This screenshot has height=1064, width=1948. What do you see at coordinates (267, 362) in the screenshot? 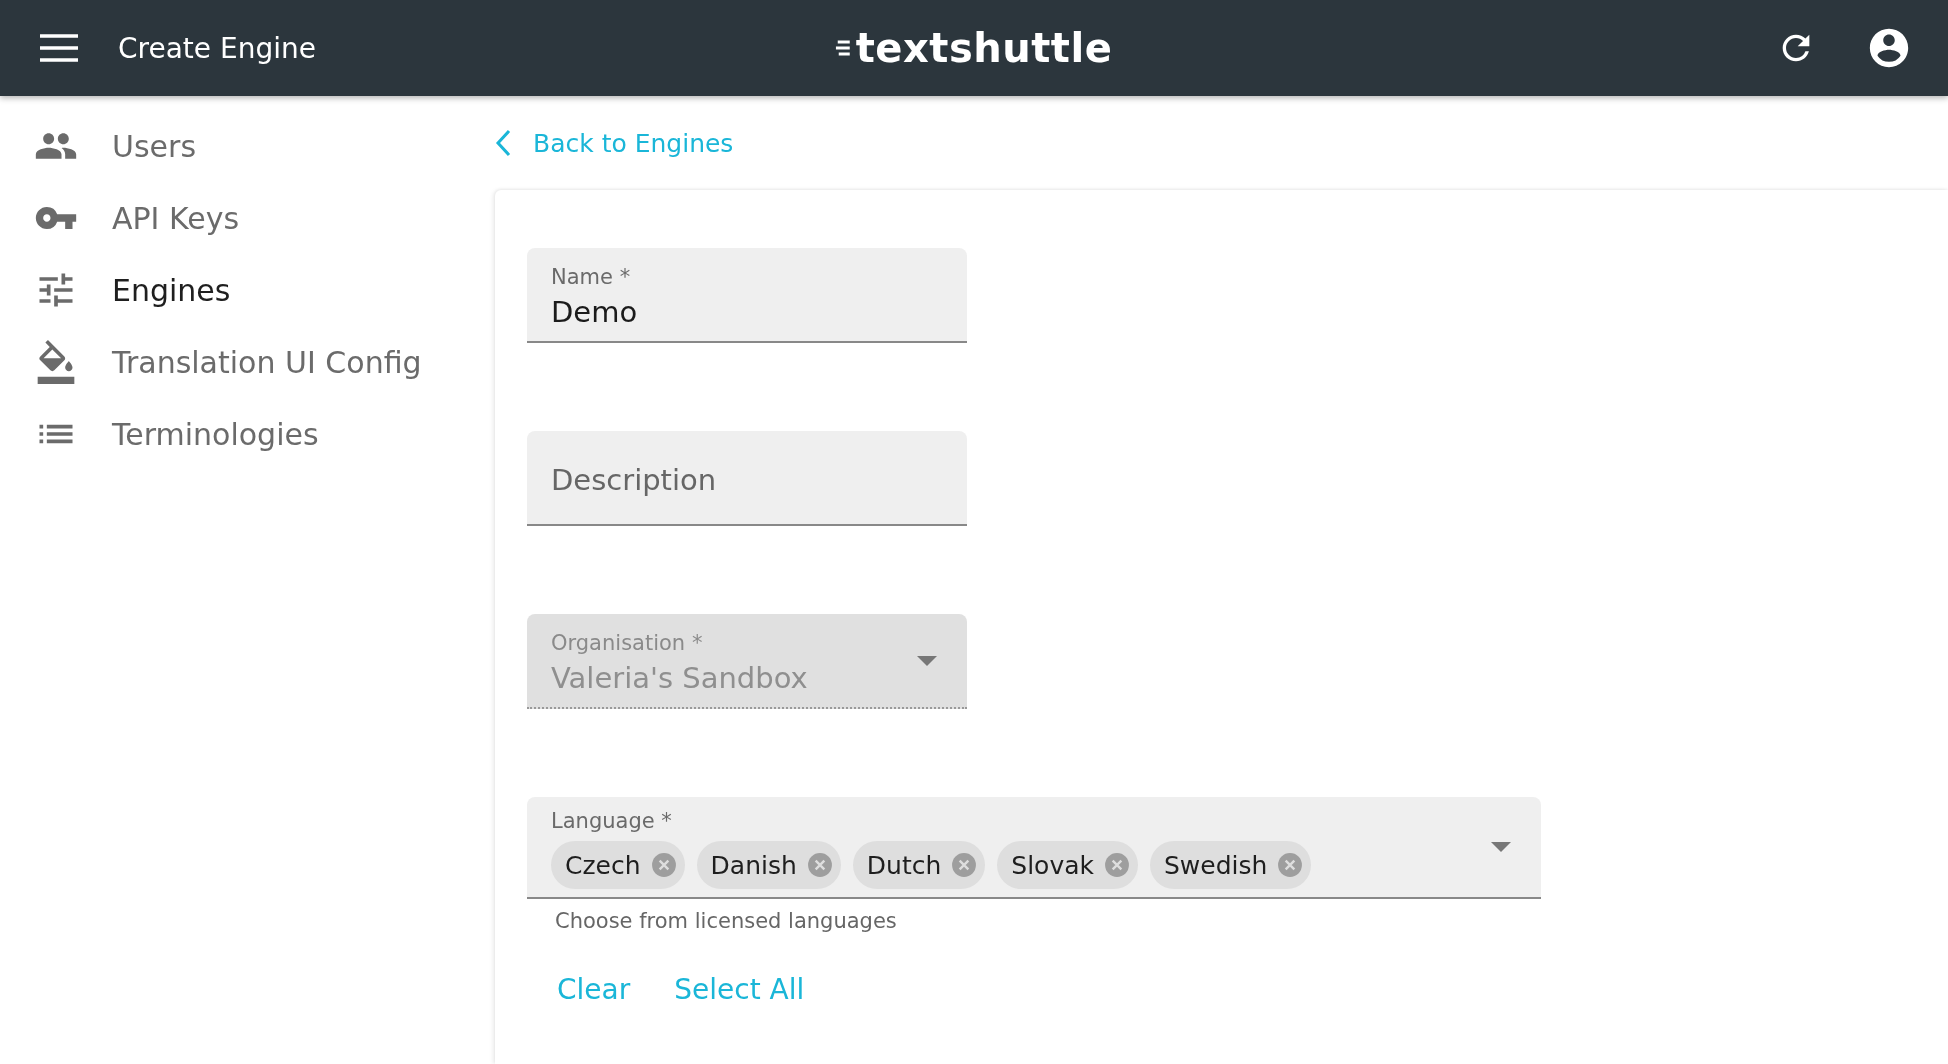
I see `sidebar-item-label: Translation UI Config` at bounding box center [267, 362].